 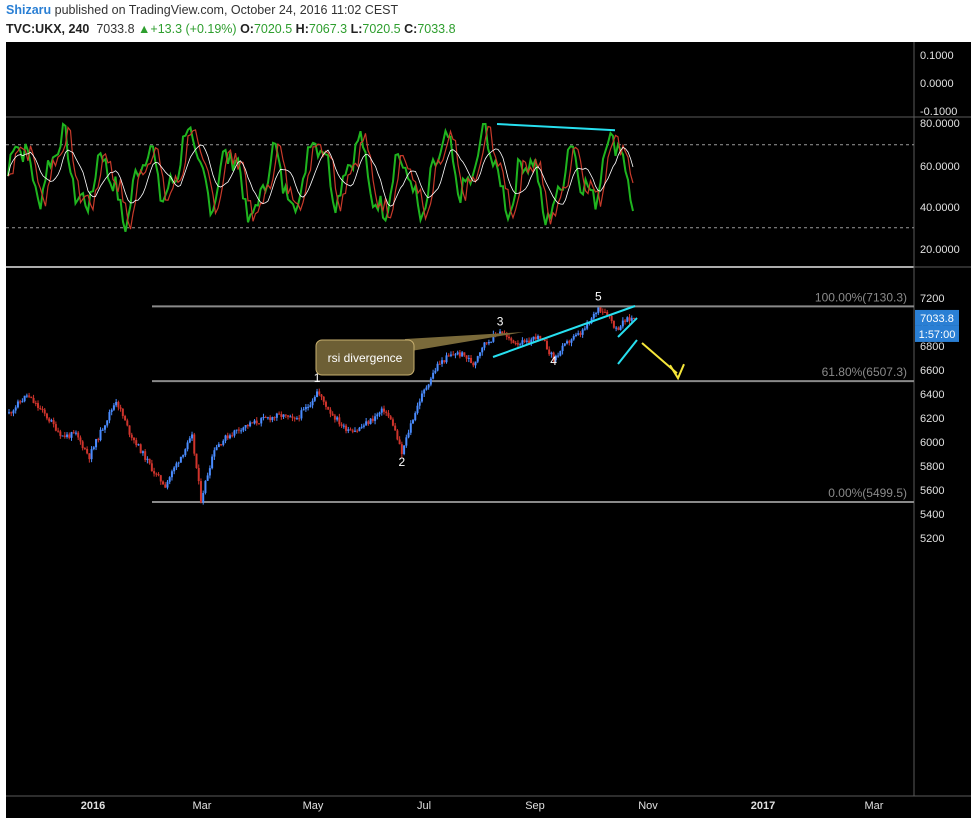 What do you see at coordinates (864, 372) in the screenshot?
I see `fib-level-label: 61.80%(6507.3)` at bounding box center [864, 372].